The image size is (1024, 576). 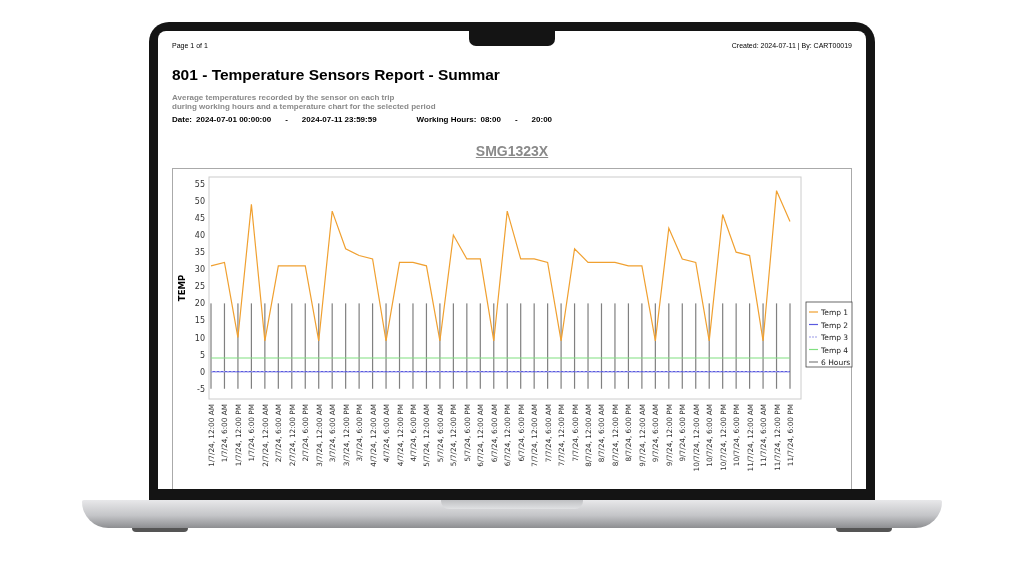 What do you see at coordinates (446, 119) in the screenshot?
I see `range-label: Working Hours:` at bounding box center [446, 119].